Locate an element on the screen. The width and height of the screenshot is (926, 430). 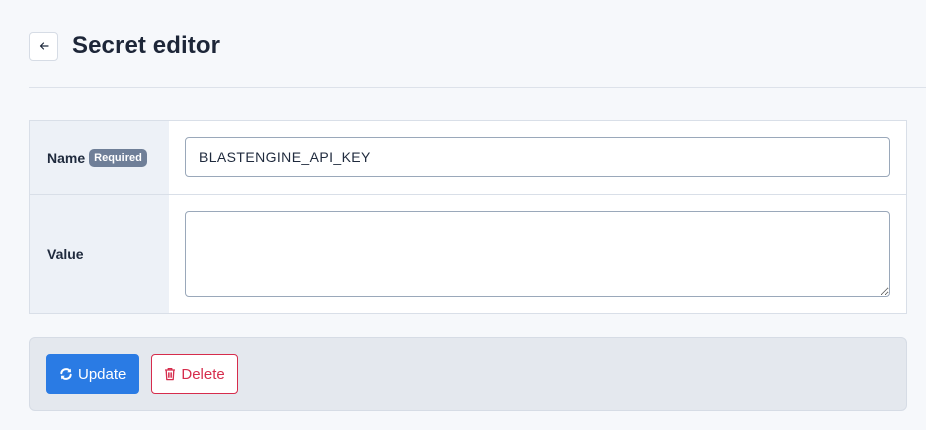
header-divider is located at coordinates (477, 87).